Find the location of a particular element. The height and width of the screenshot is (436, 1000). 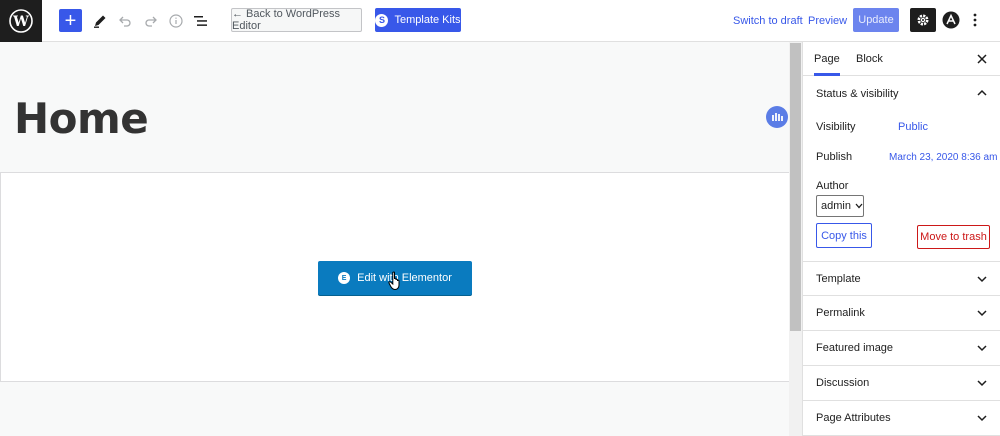

permalink-panel: Permalink is located at coordinates (901, 313).